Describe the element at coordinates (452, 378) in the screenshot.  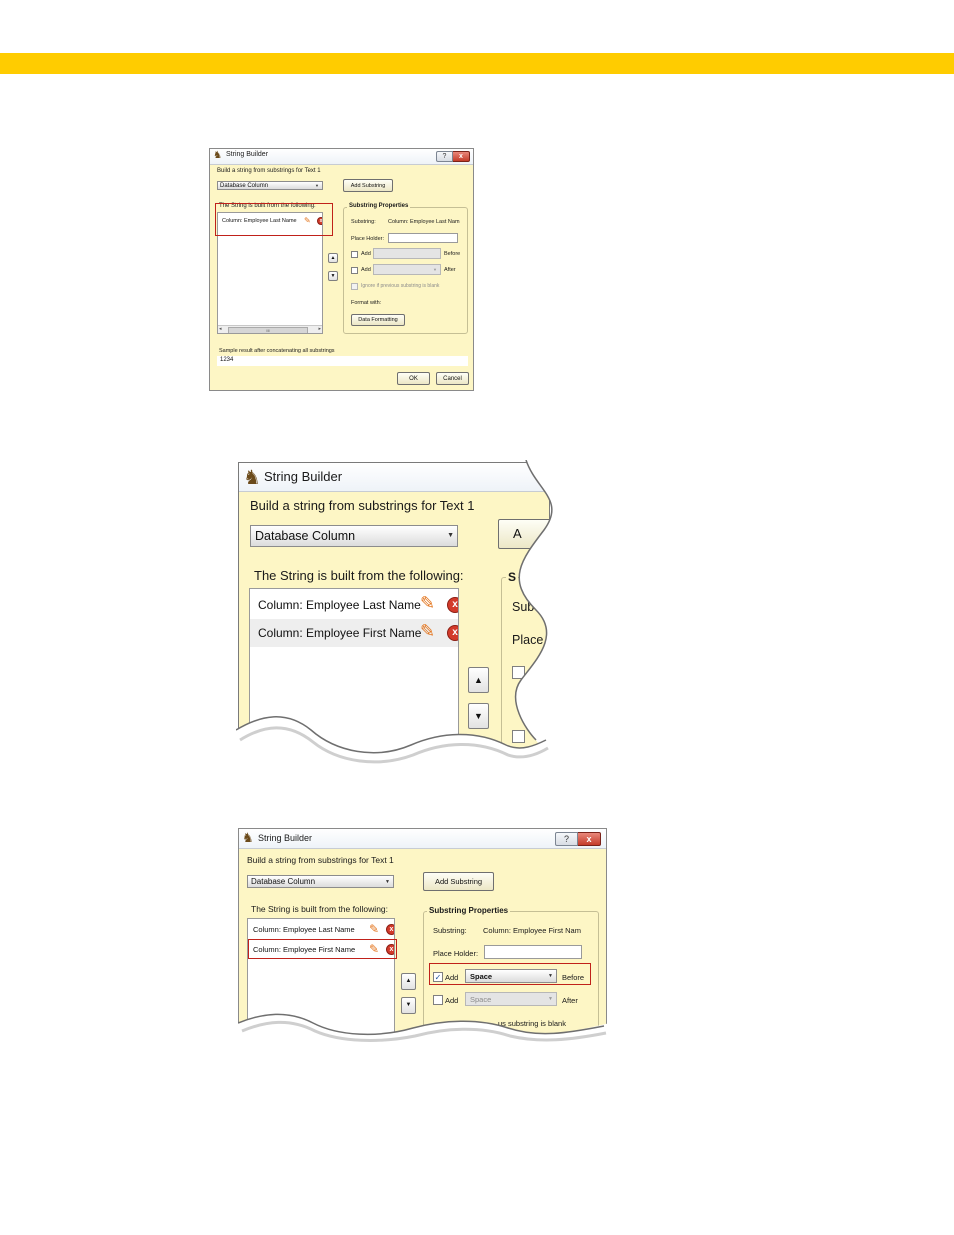
I see `cancel-button: Cancel` at that location.